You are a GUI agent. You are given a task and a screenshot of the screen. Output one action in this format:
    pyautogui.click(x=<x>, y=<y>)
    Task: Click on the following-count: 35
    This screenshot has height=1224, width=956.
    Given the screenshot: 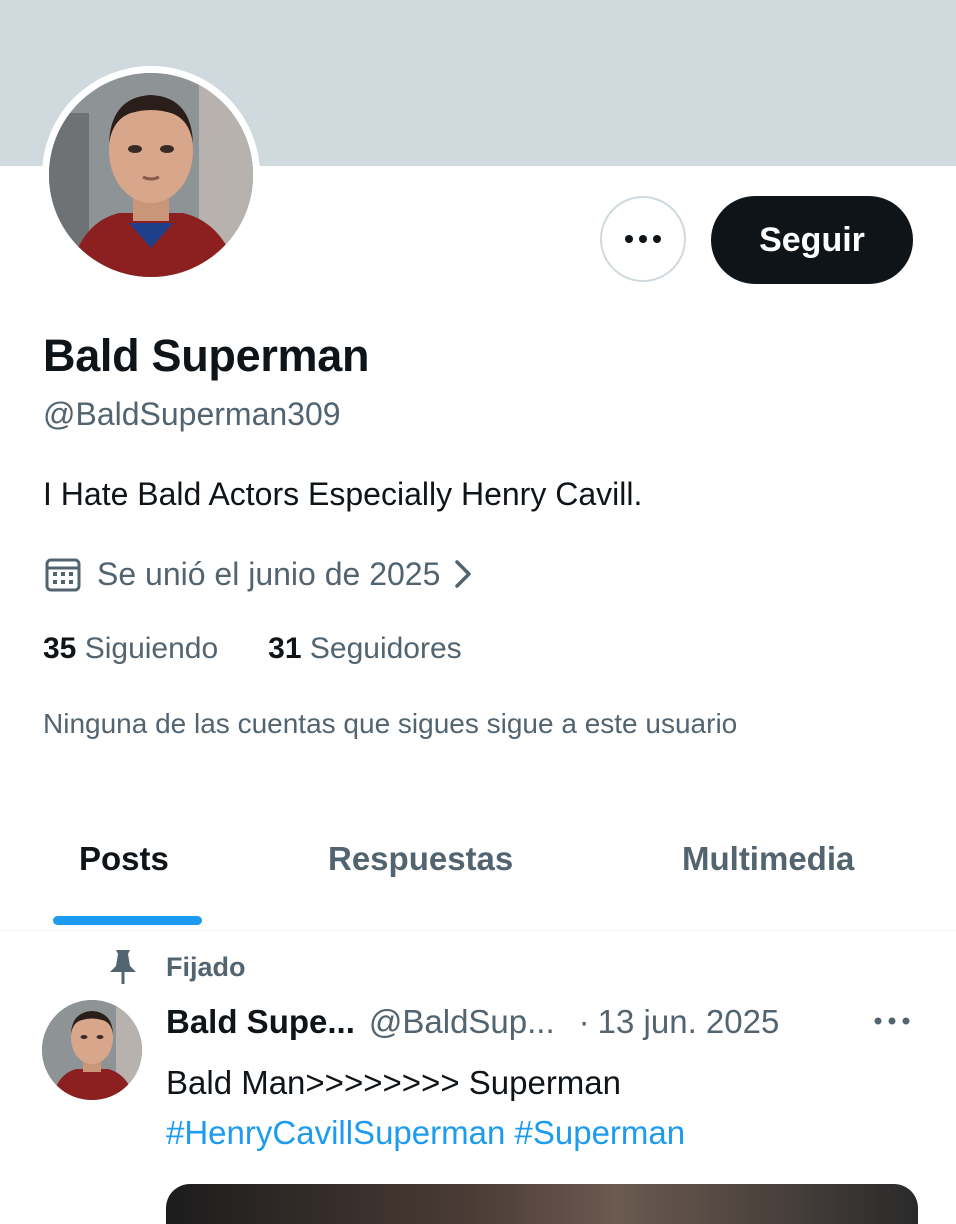 What is the action you would take?
    pyautogui.click(x=60, y=648)
    